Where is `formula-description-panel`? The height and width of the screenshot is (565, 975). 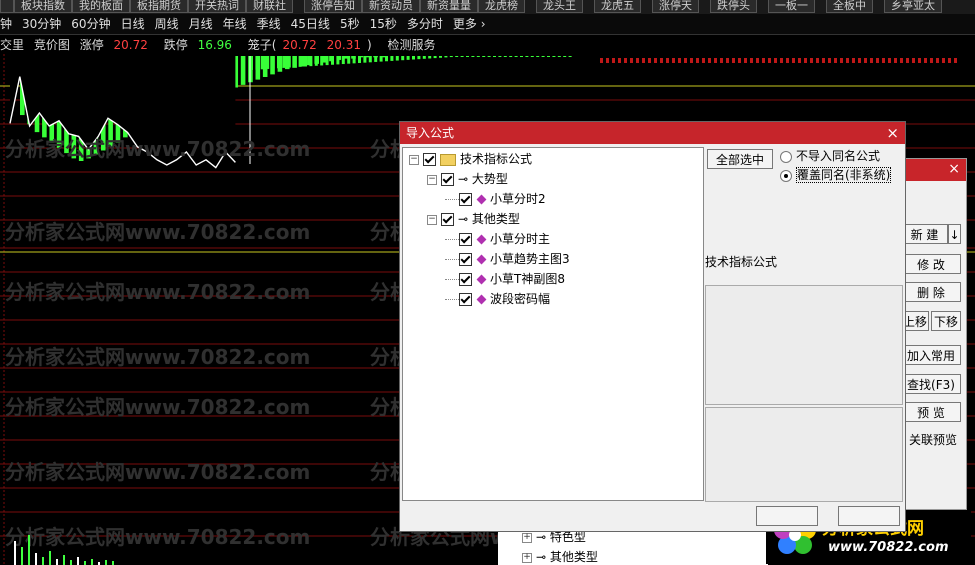 formula-description-panel is located at coordinates (804, 345).